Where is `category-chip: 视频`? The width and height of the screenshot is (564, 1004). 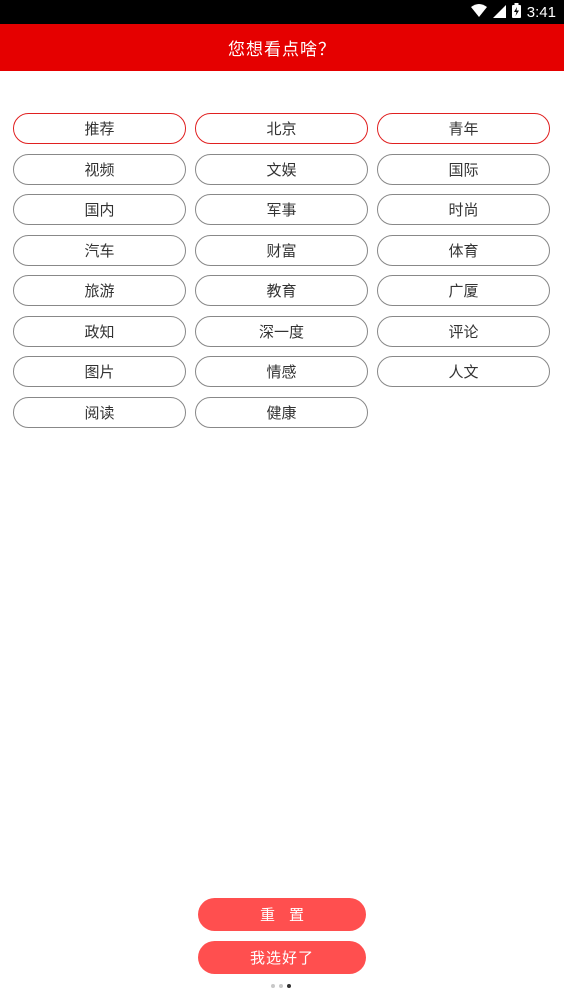
category-chip: 视频 is located at coordinates (99, 169).